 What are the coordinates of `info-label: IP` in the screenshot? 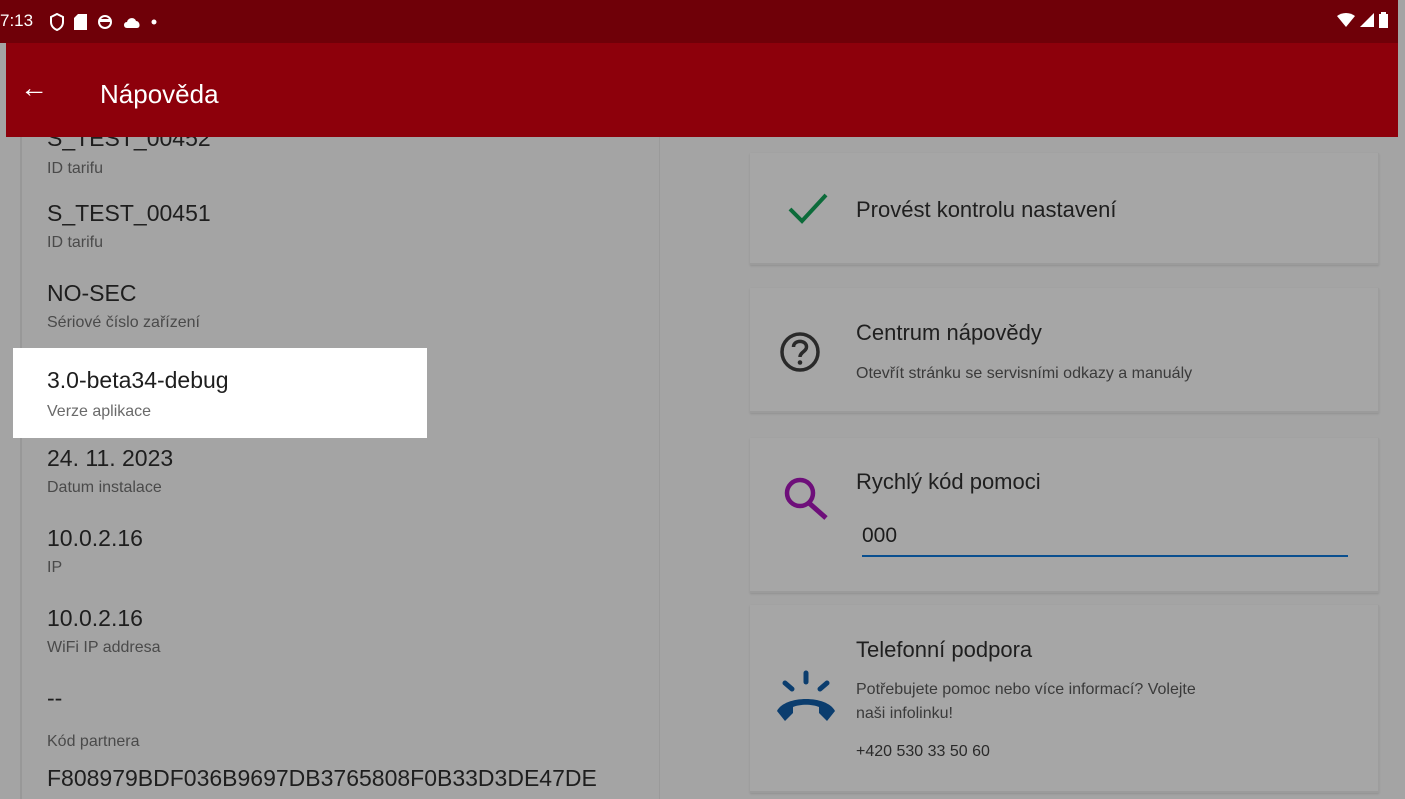 It's located at (55, 567).